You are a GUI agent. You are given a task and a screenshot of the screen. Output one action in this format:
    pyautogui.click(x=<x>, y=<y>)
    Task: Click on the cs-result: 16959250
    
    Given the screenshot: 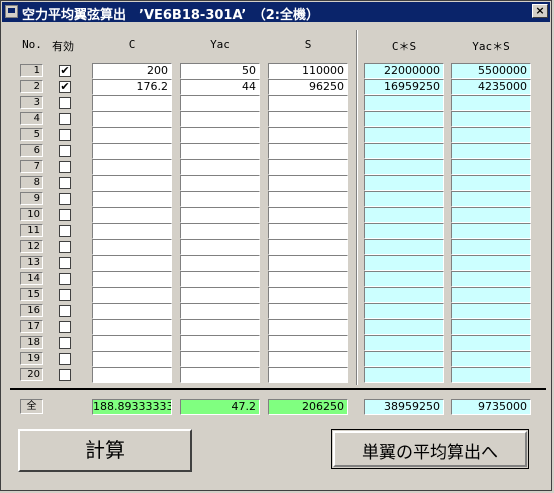 What is the action you would take?
    pyautogui.click(x=404, y=87)
    